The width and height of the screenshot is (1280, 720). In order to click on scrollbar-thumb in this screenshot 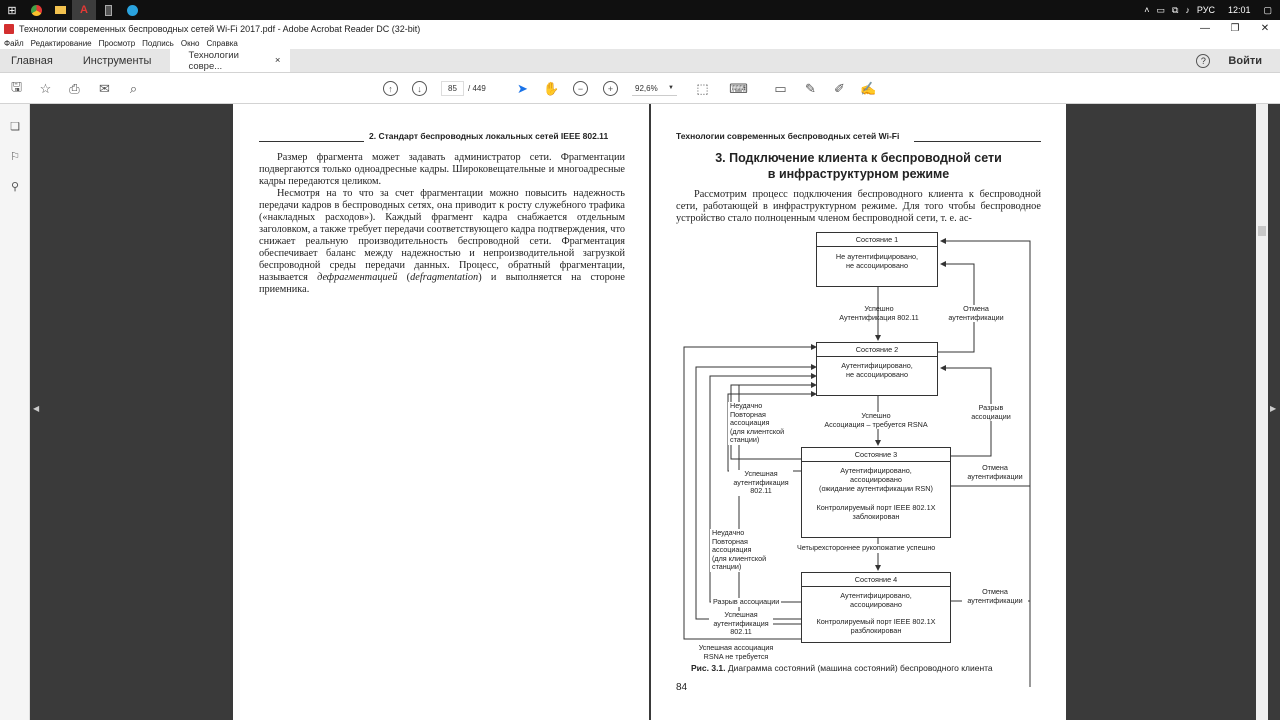, I will do `click(1262, 231)`.